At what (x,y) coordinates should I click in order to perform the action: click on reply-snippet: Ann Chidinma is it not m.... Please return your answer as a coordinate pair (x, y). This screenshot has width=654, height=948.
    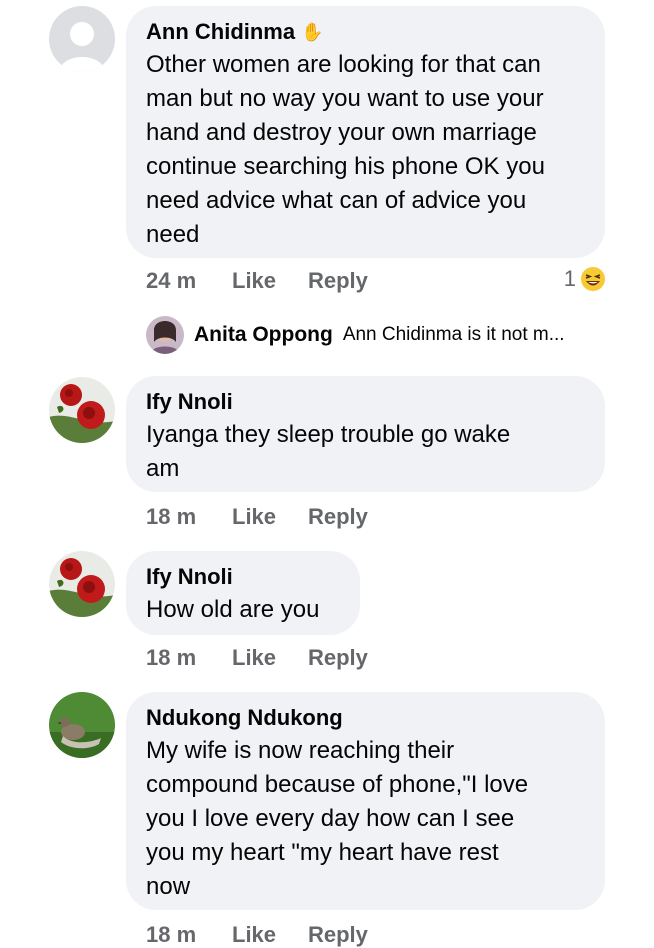
    Looking at the image, I should click on (453, 334).